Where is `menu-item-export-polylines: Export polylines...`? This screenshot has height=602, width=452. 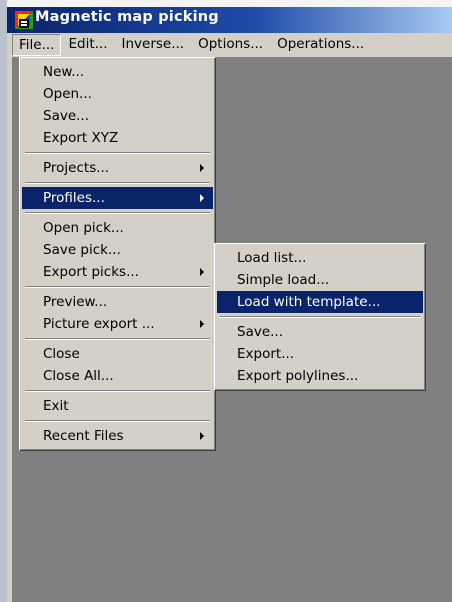
menu-item-export-polylines: Export polylines... is located at coordinates (320, 376).